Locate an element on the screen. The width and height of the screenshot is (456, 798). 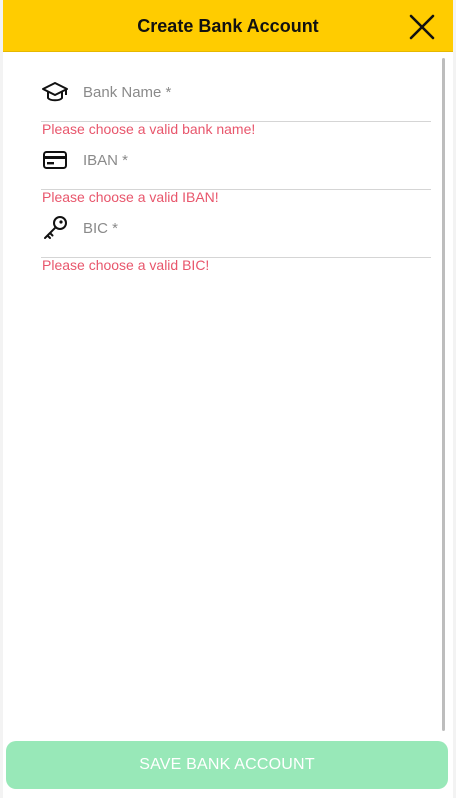
dialog-header: Create Bank Account is located at coordinates (228, 26).